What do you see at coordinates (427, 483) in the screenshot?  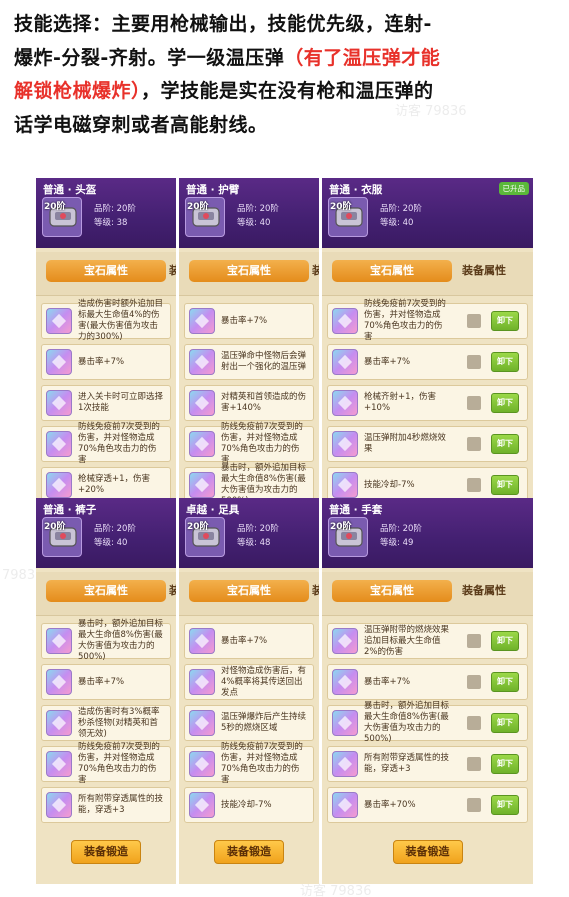 I see `gem-row: 技能冷却-7% 卸下` at bounding box center [427, 483].